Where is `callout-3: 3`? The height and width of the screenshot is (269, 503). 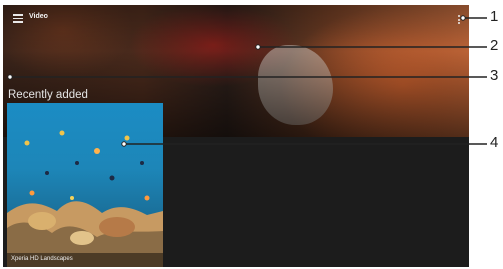
callout-3: 3 is located at coordinates (494, 75).